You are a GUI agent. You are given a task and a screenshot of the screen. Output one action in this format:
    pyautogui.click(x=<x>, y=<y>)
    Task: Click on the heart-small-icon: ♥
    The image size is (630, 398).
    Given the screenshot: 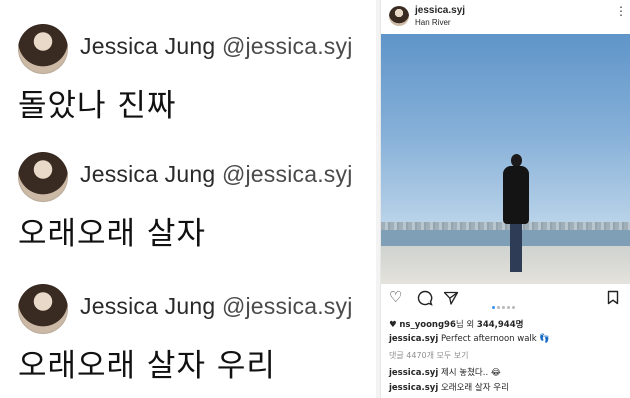 What is the action you would take?
    pyautogui.click(x=393, y=325)
    